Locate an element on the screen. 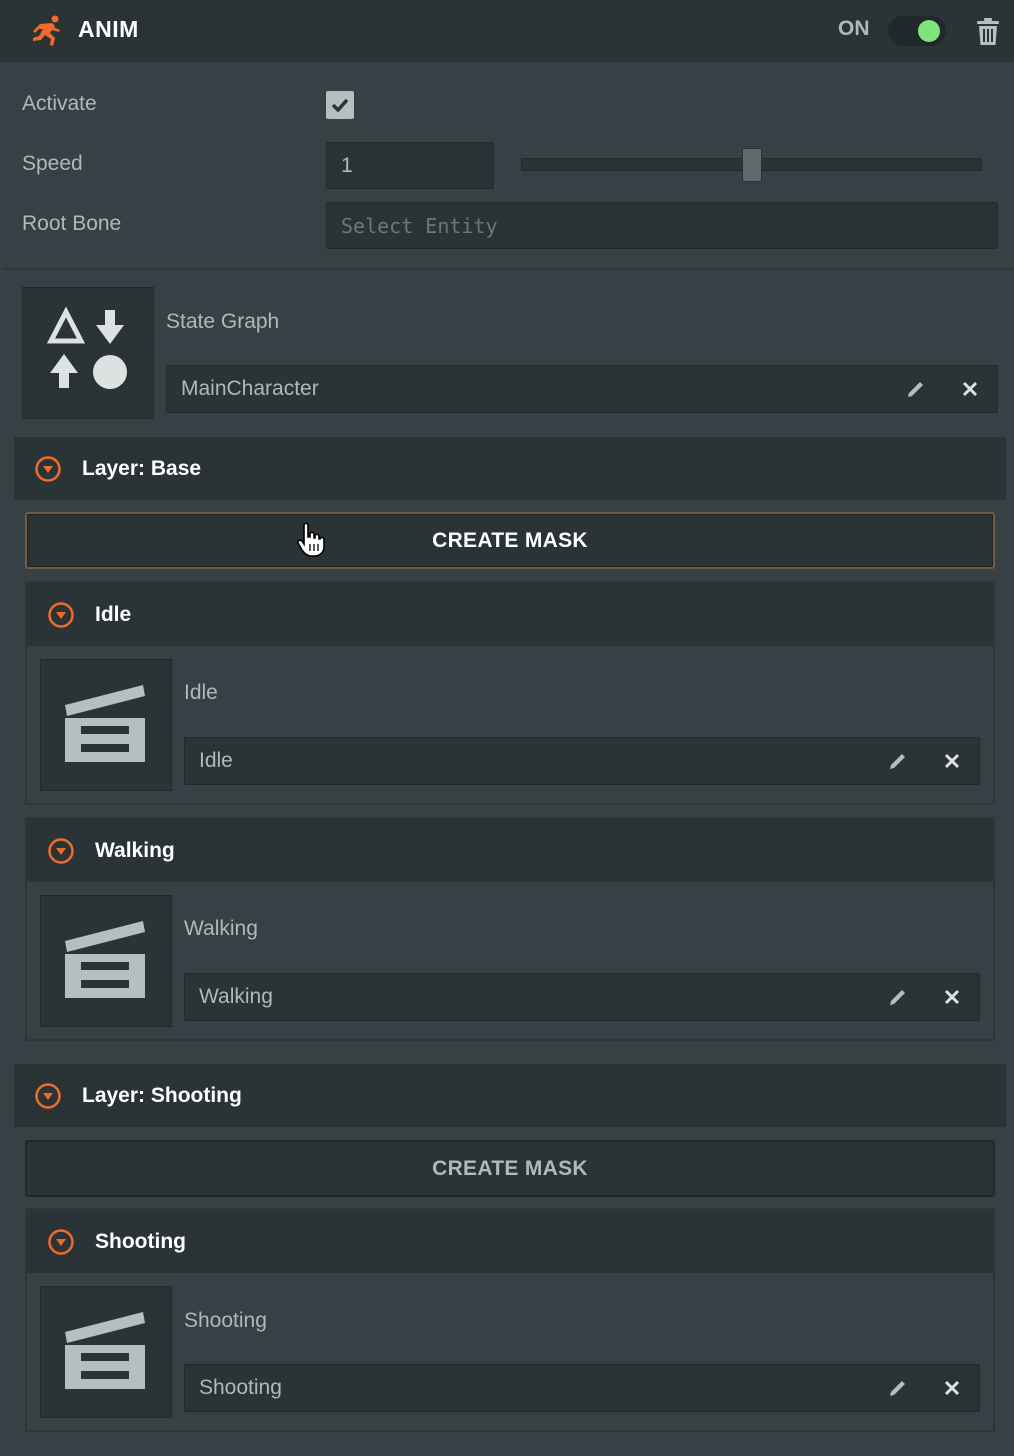 The width and height of the screenshot is (1014, 1456). shapes-icon is located at coordinates (89, 354).